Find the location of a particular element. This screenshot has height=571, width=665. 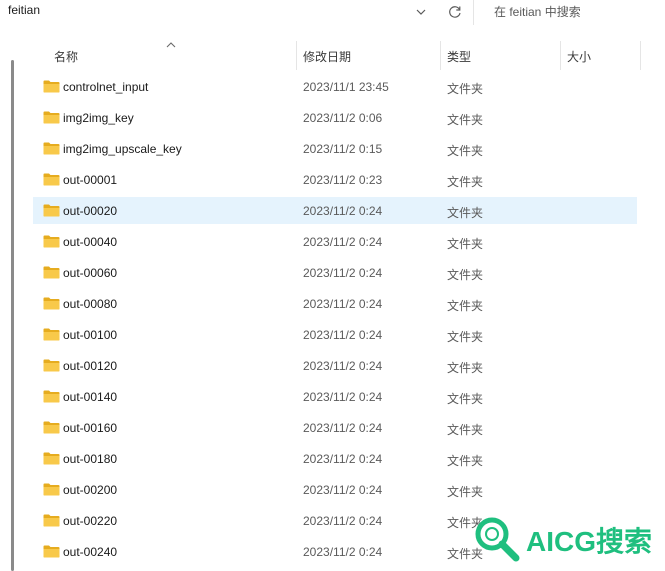

file-row: out-00100 2023/11/2 0:24 文件夹 is located at coordinates (335, 334).